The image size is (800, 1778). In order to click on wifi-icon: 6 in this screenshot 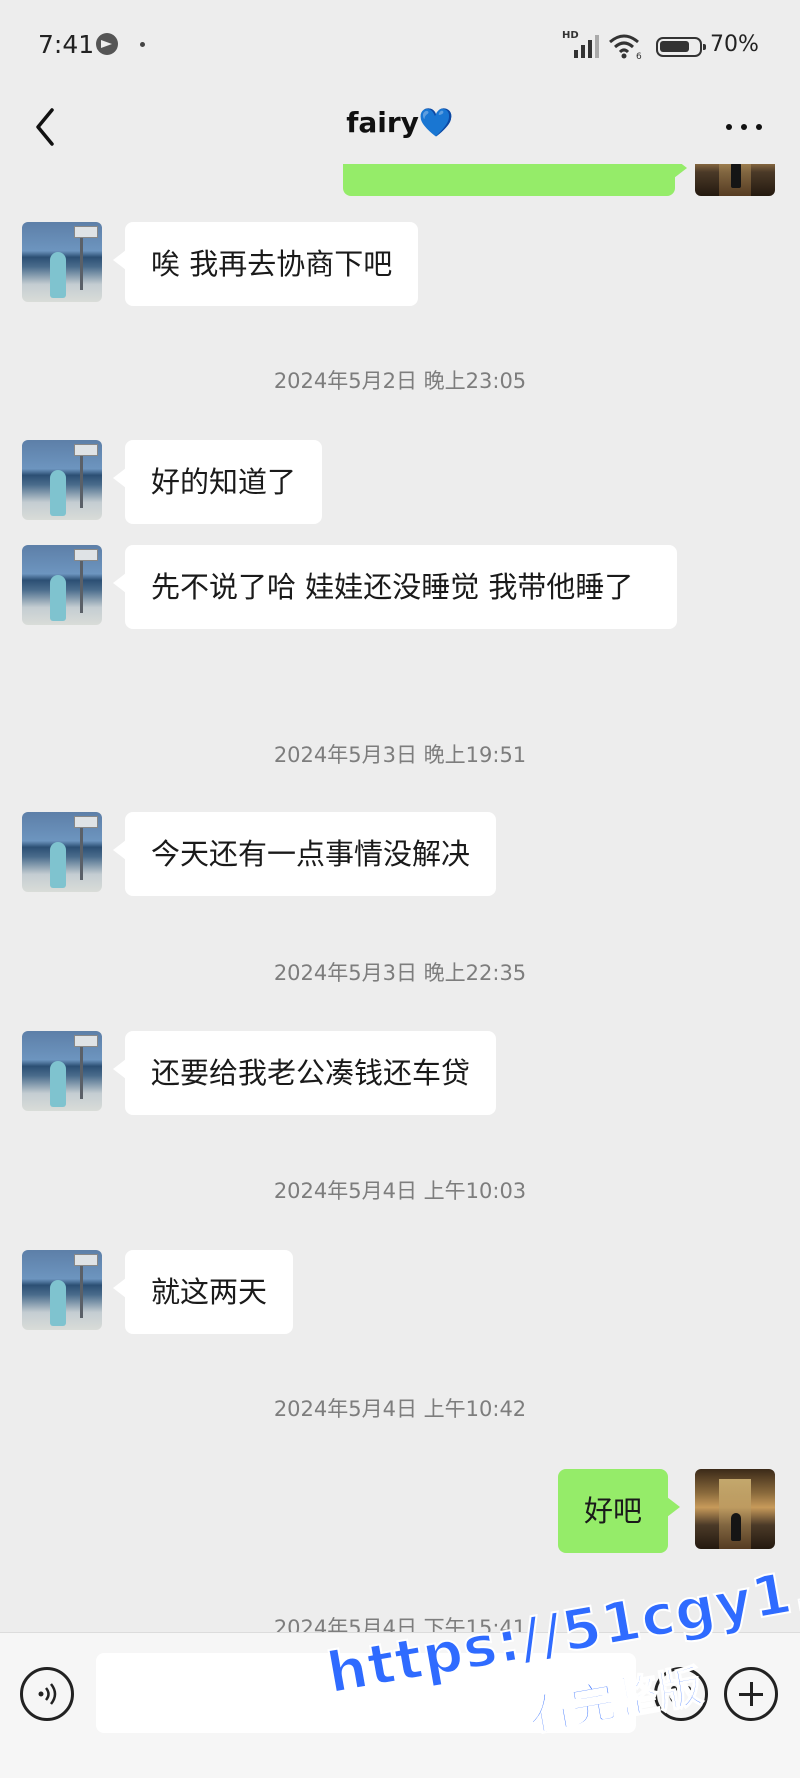, I will do `click(625, 47)`.